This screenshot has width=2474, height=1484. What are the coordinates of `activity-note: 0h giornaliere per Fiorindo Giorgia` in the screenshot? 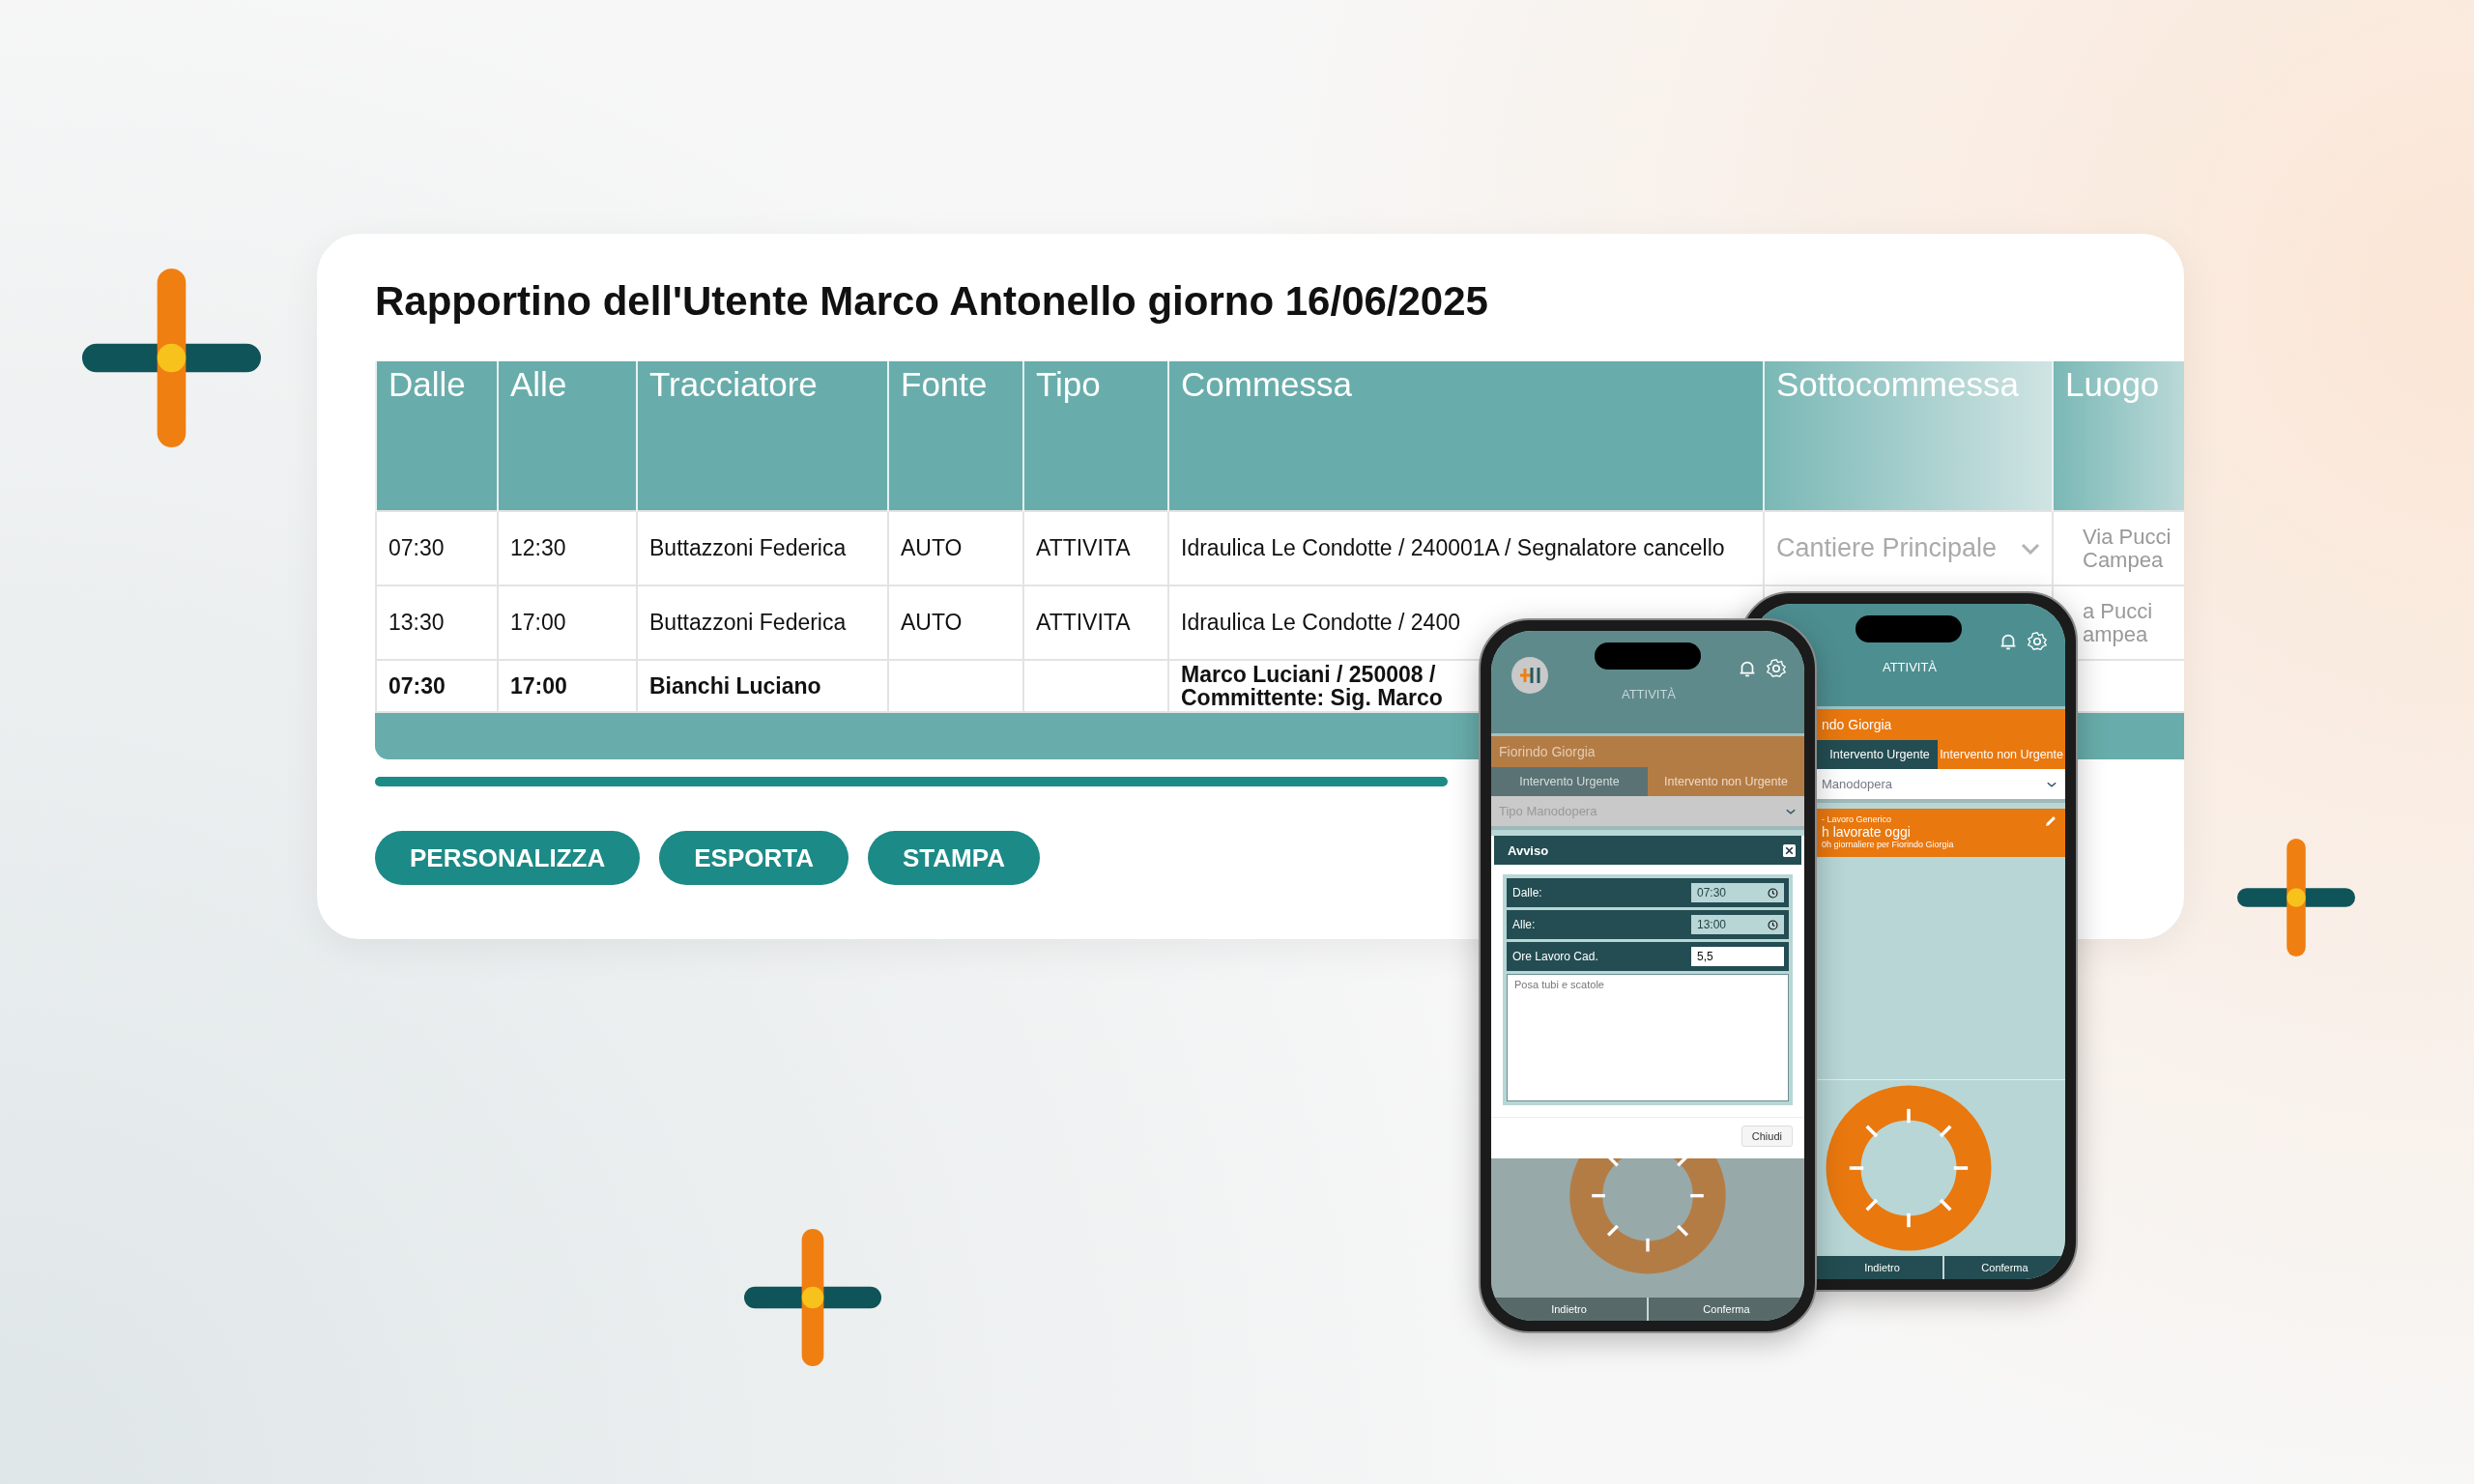 It's located at (1888, 845).